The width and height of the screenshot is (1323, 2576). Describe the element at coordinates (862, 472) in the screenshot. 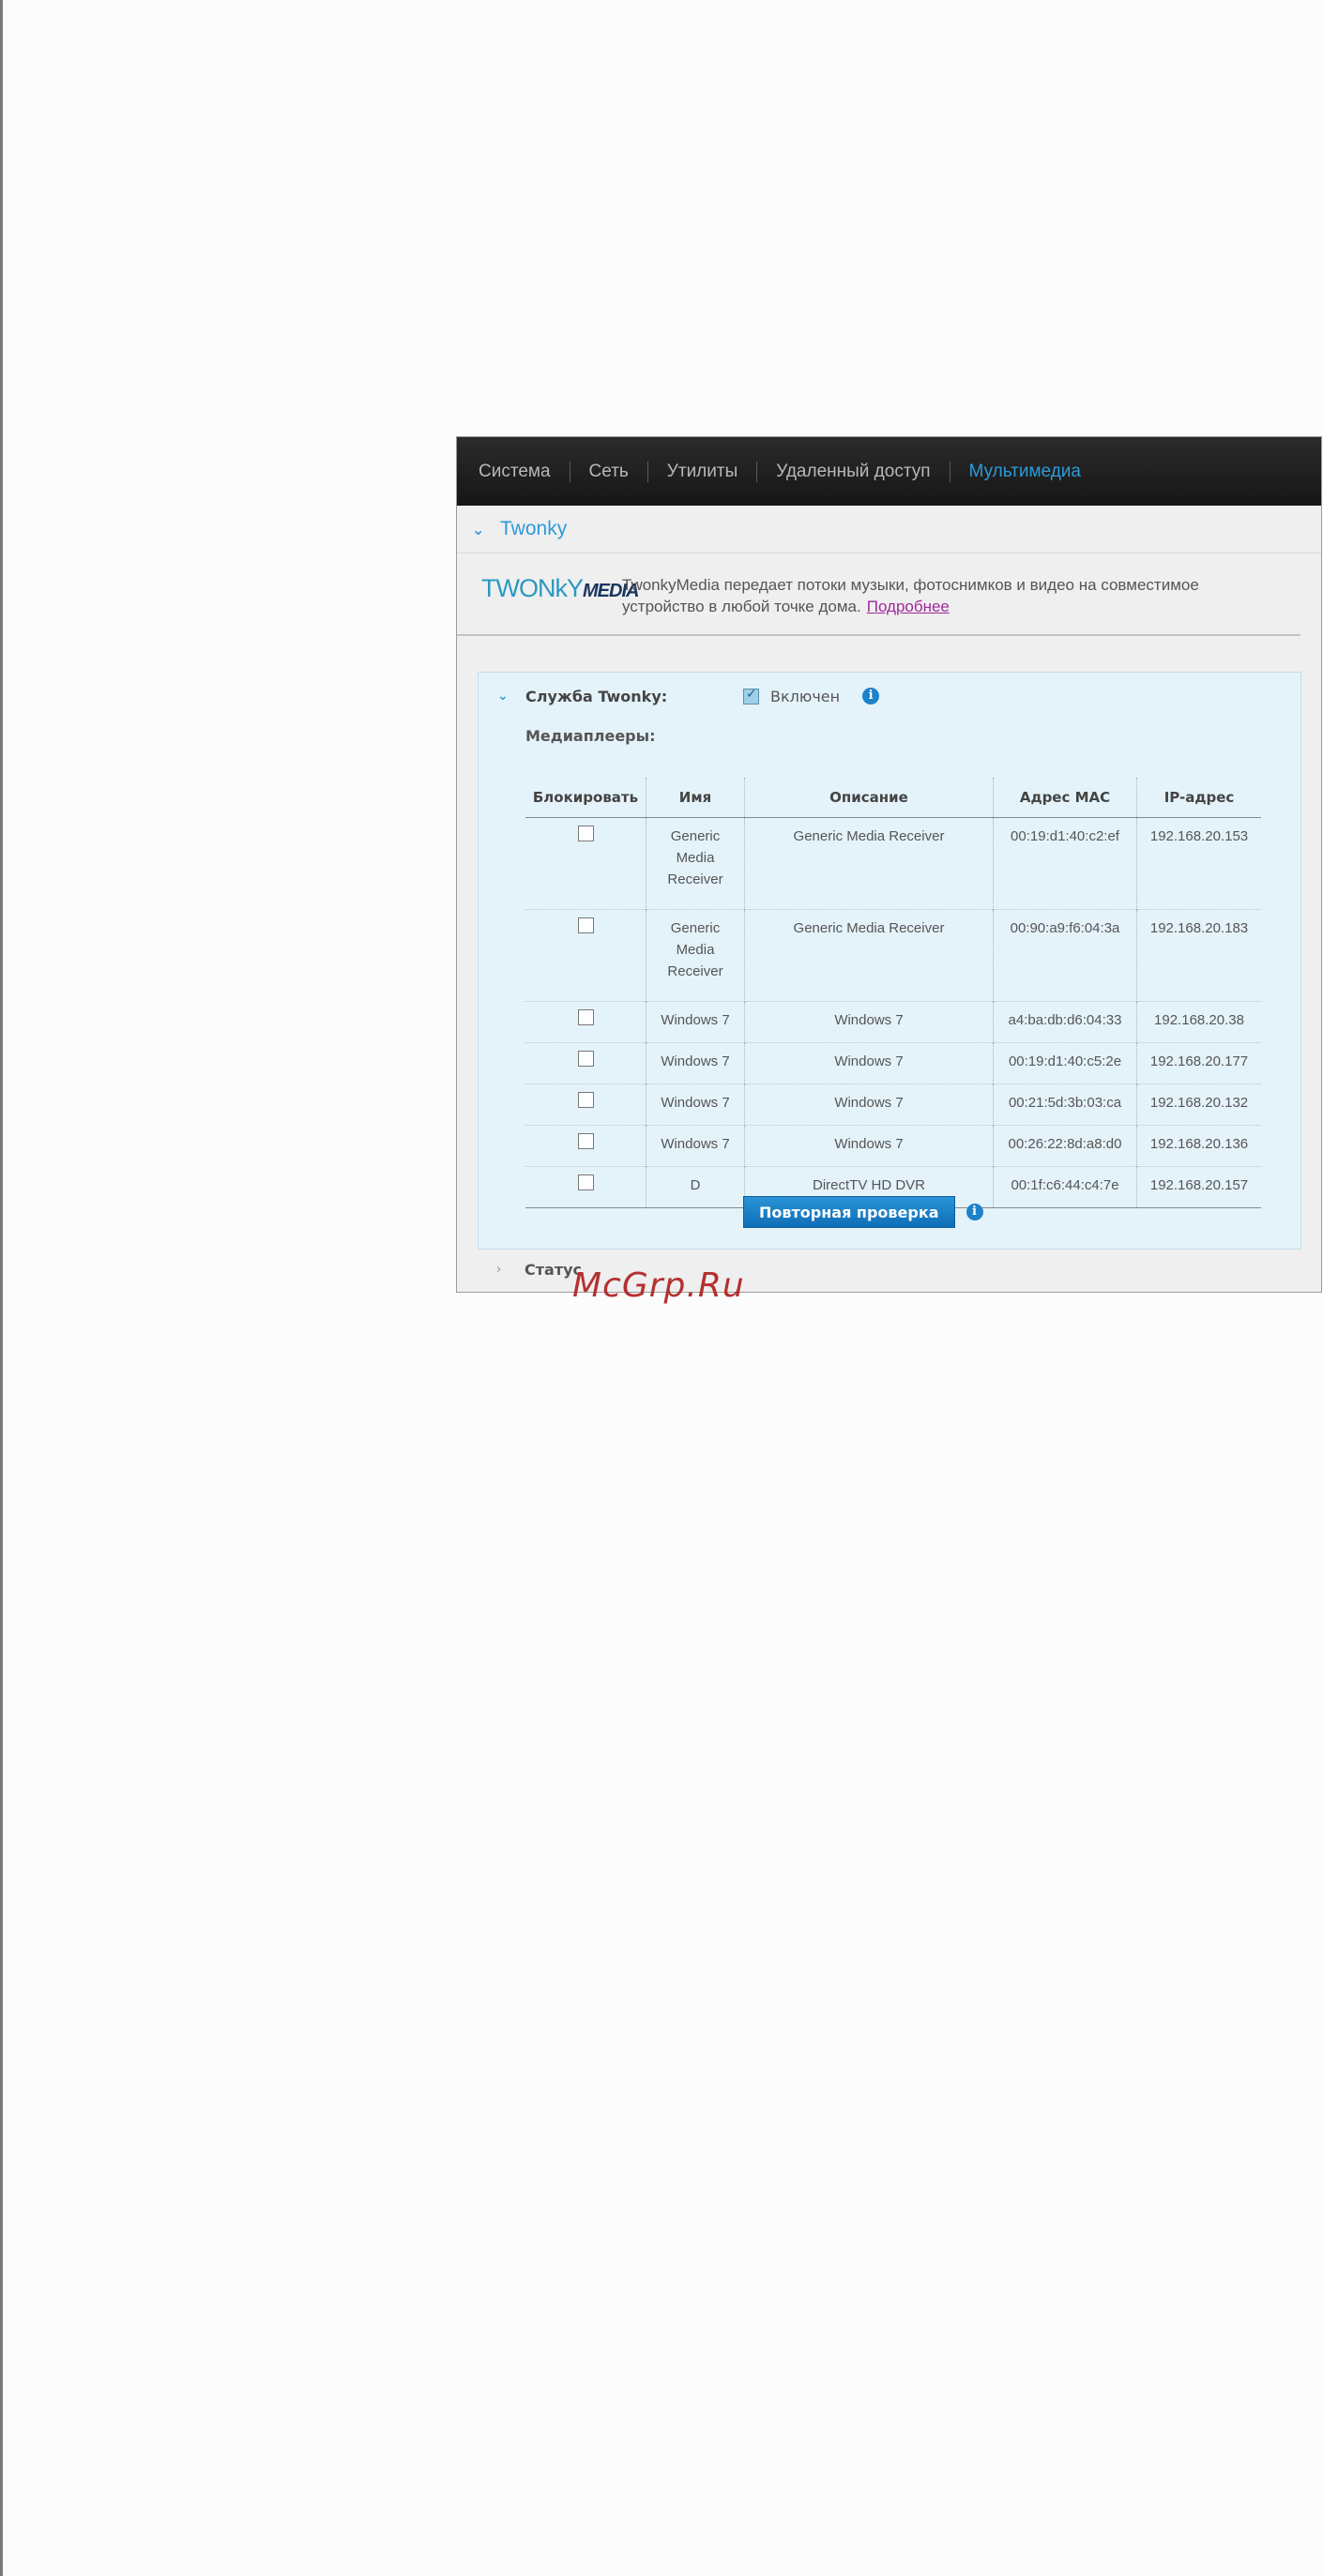

I see `nav-remote-access: Удаленный доступ` at that location.